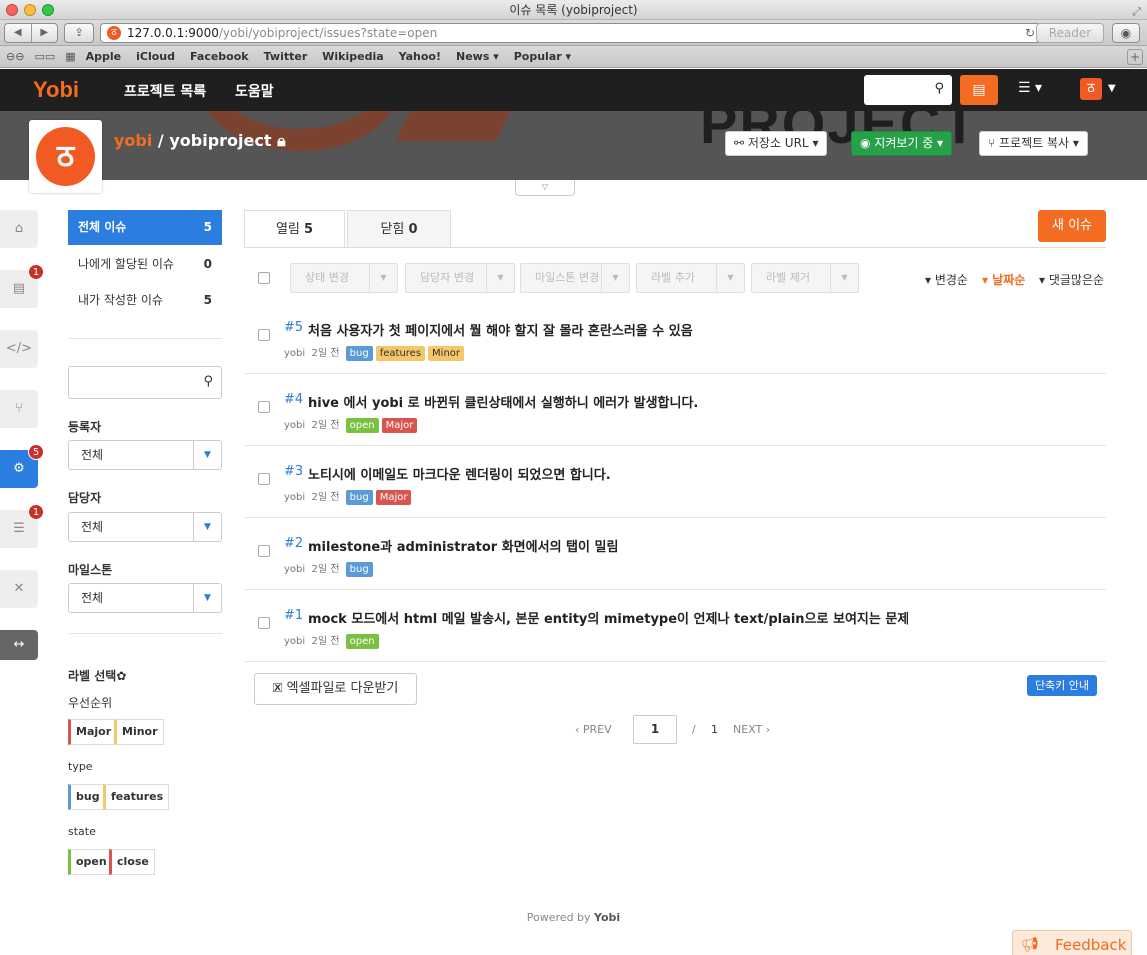 Image resolution: width=1147 pixels, height=955 pixels. I want to click on feedback-button: 📢︎ Feedback, so click(1072, 942).